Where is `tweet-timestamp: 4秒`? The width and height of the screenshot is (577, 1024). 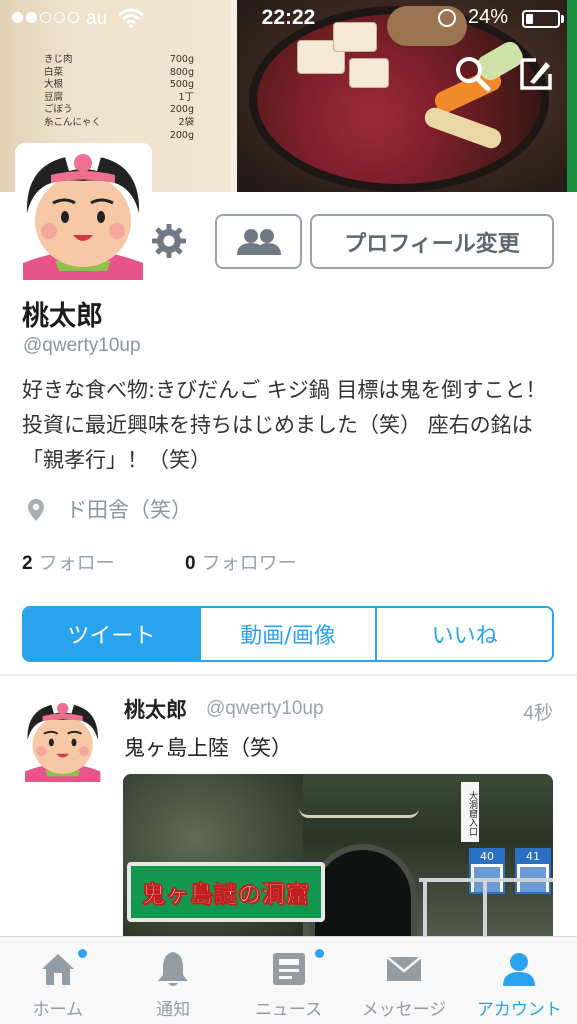 tweet-timestamp: 4秒 is located at coordinates (538, 713).